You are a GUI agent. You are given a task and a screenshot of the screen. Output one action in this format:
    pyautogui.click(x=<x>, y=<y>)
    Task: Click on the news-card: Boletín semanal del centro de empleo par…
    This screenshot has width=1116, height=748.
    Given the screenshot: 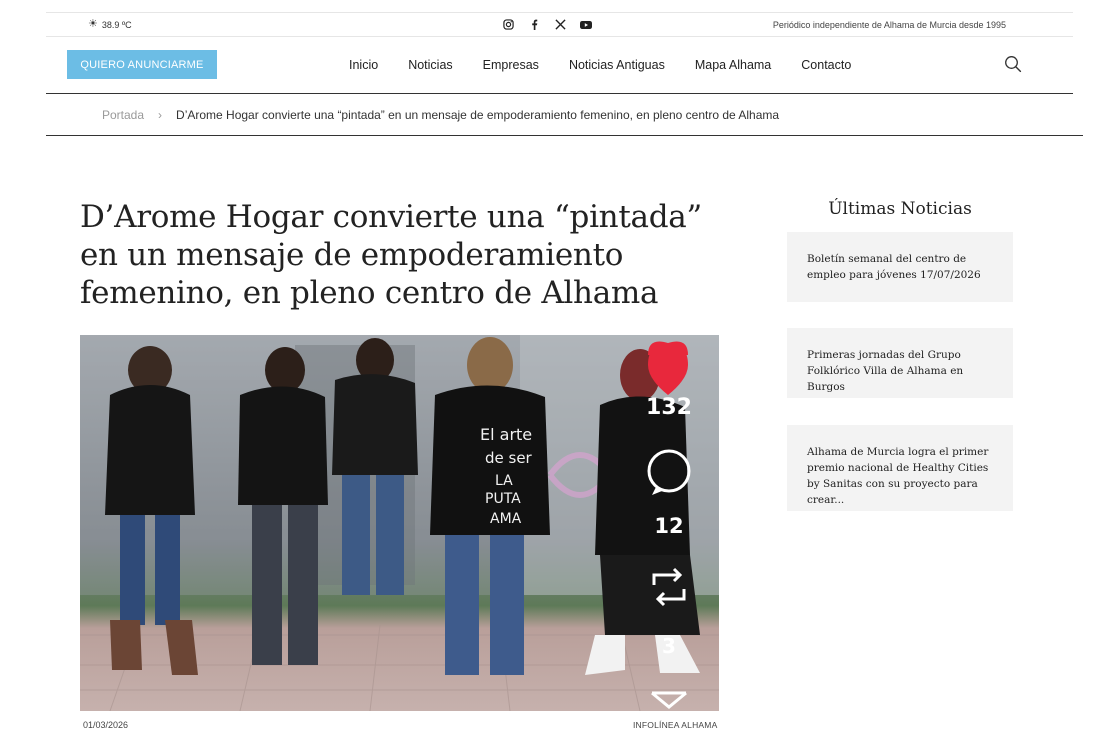 What is the action you would take?
    pyautogui.click(x=900, y=267)
    